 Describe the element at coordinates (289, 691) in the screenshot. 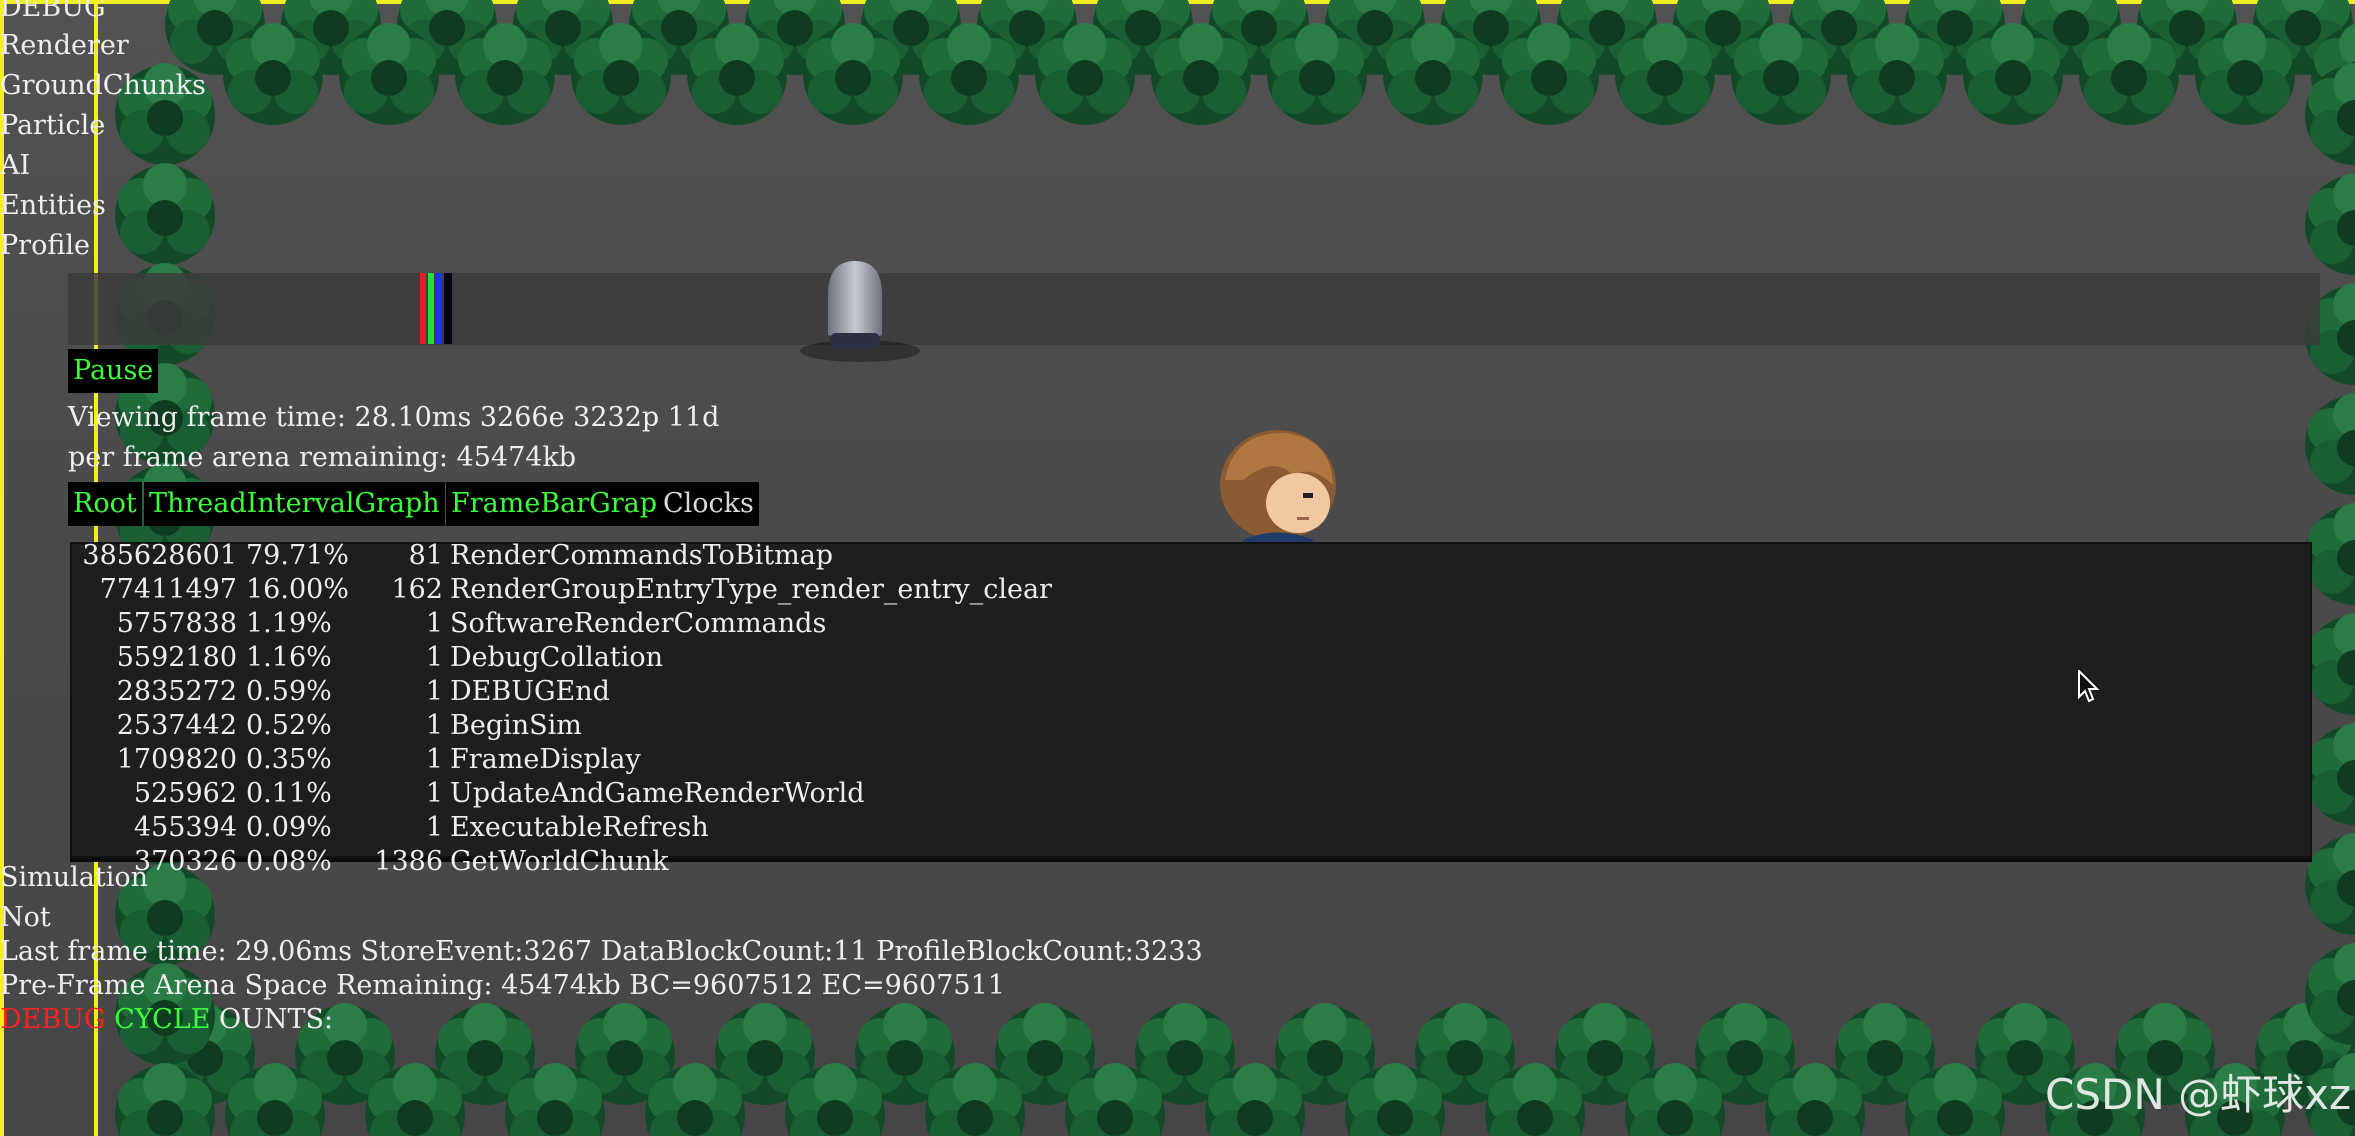

I see `percent-cell: 0.59%` at that location.